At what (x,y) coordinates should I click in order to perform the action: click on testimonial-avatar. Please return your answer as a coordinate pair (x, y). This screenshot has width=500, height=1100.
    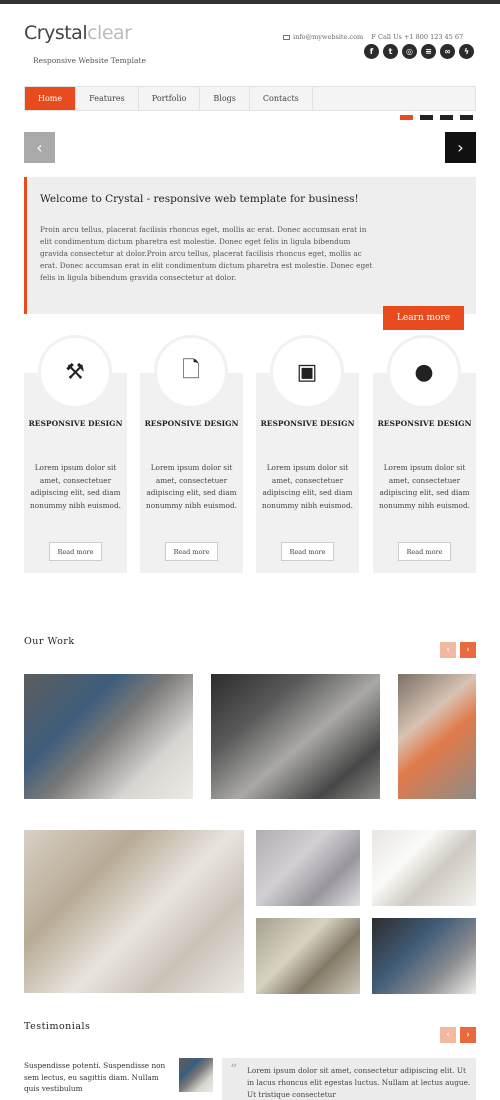
    Looking at the image, I should click on (196, 1075).